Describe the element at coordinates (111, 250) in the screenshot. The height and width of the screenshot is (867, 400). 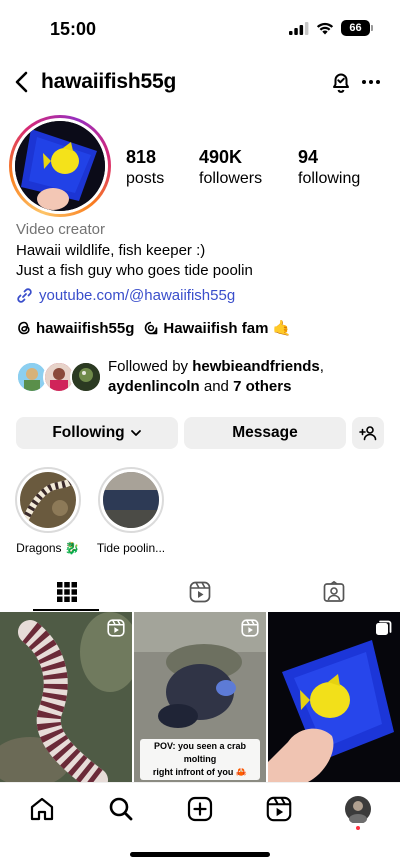
I see `bio-line: Hawaii wildlife, fish keeper :)` at that location.